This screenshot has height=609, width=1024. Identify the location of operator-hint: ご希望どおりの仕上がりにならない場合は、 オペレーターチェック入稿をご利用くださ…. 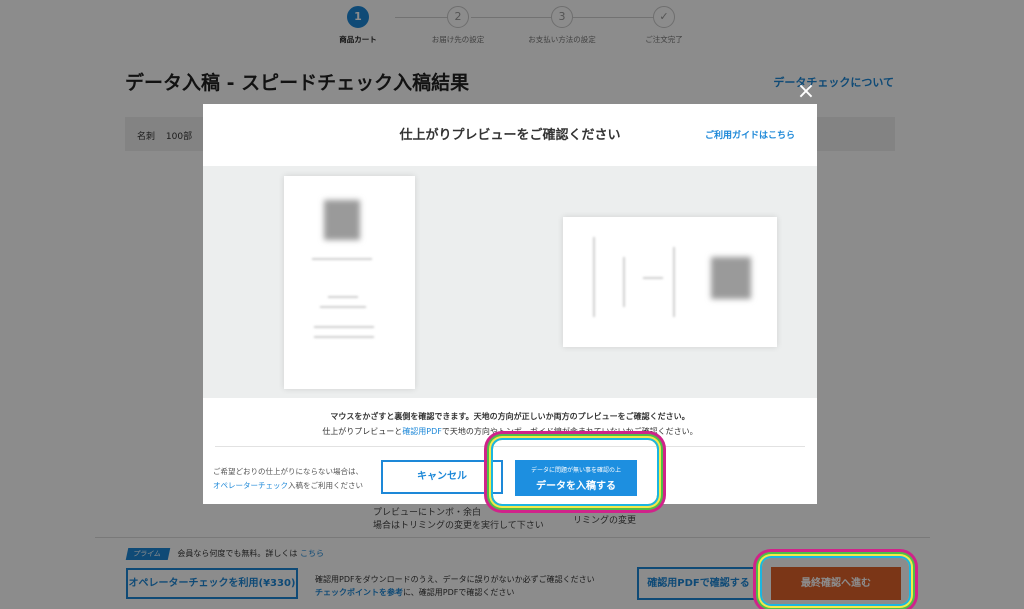
(288, 479).